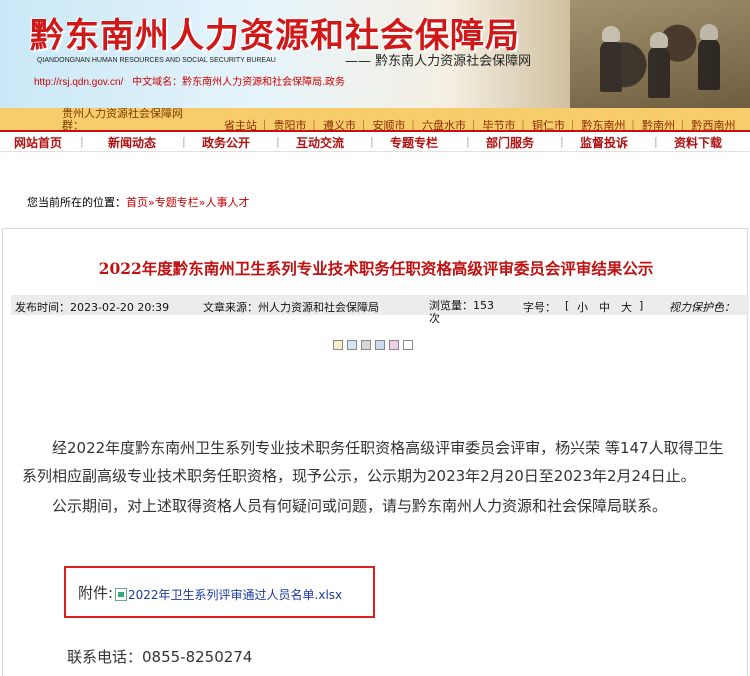  I want to click on attachment-label: 附件:, so click(96, 593).